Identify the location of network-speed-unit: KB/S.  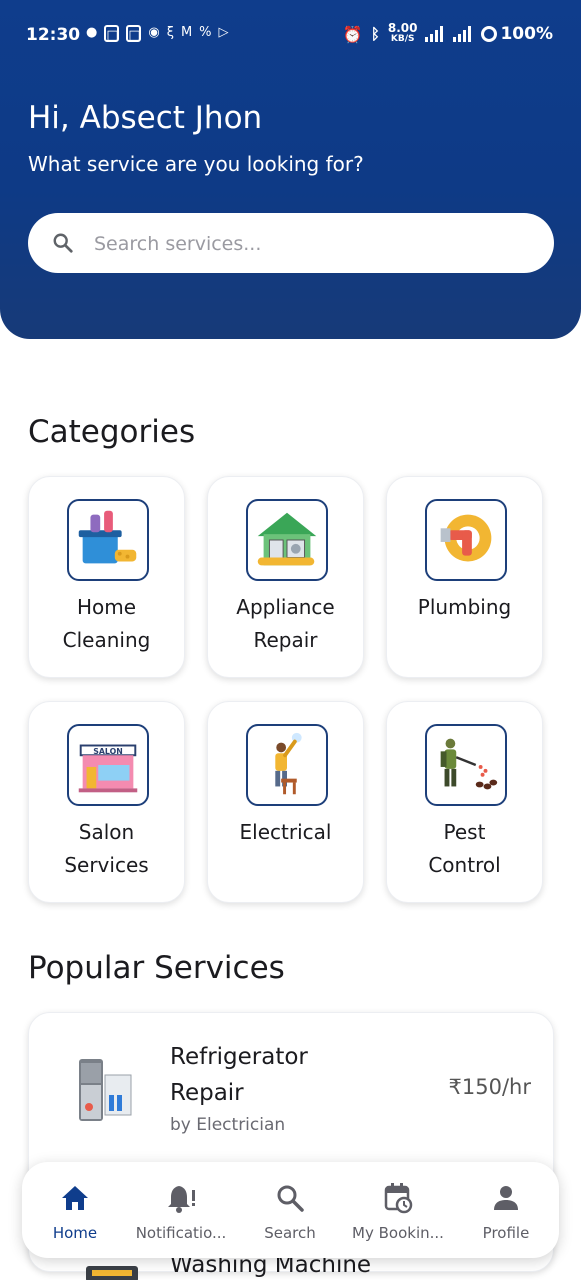
(402, 39).